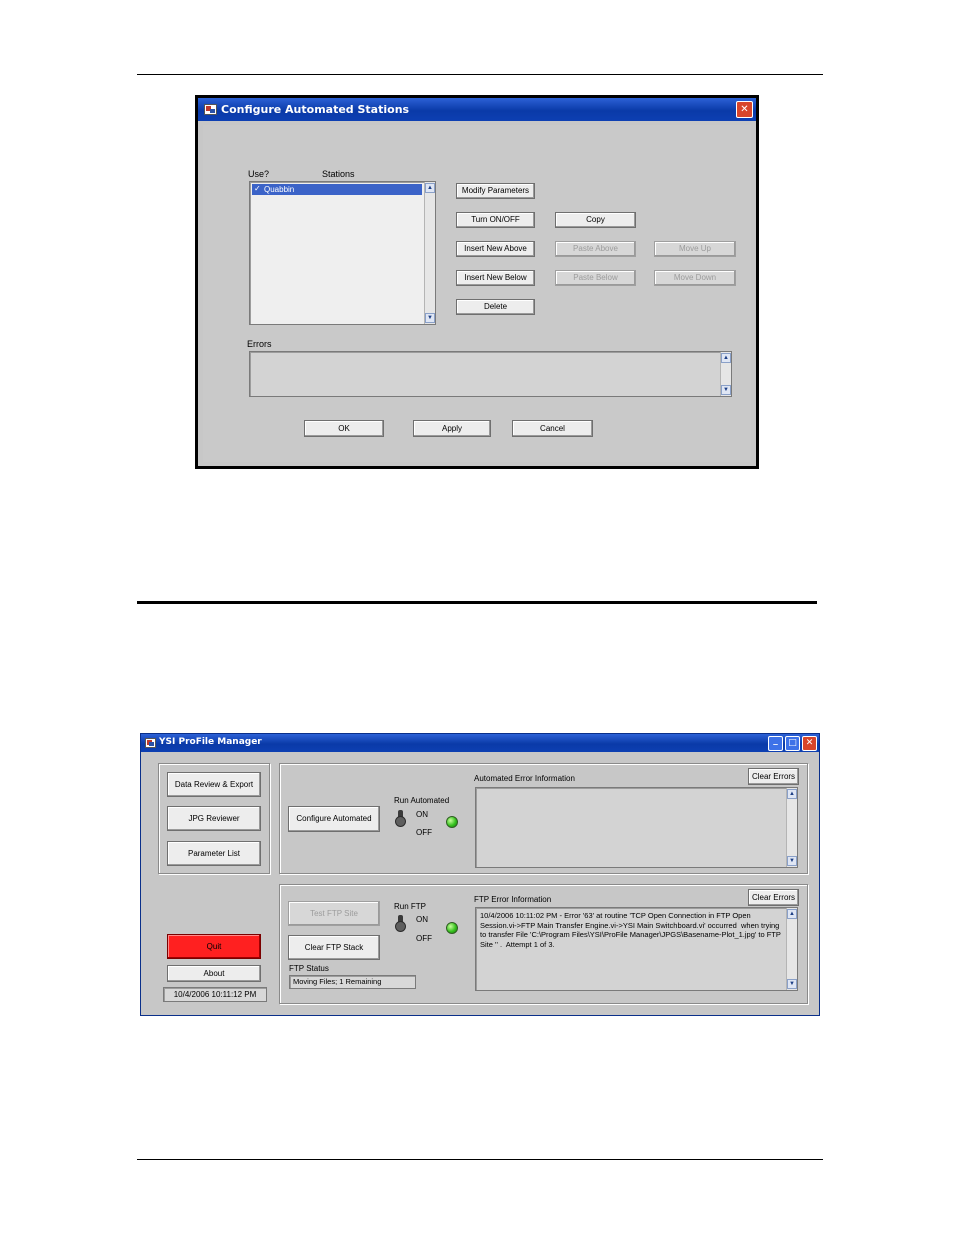 This screenshot has width=954, height=1235. What do you see at coordinates (452, 428) in the screenshot?
I see `apply-button: Apply` at bounding box center [452, 428].